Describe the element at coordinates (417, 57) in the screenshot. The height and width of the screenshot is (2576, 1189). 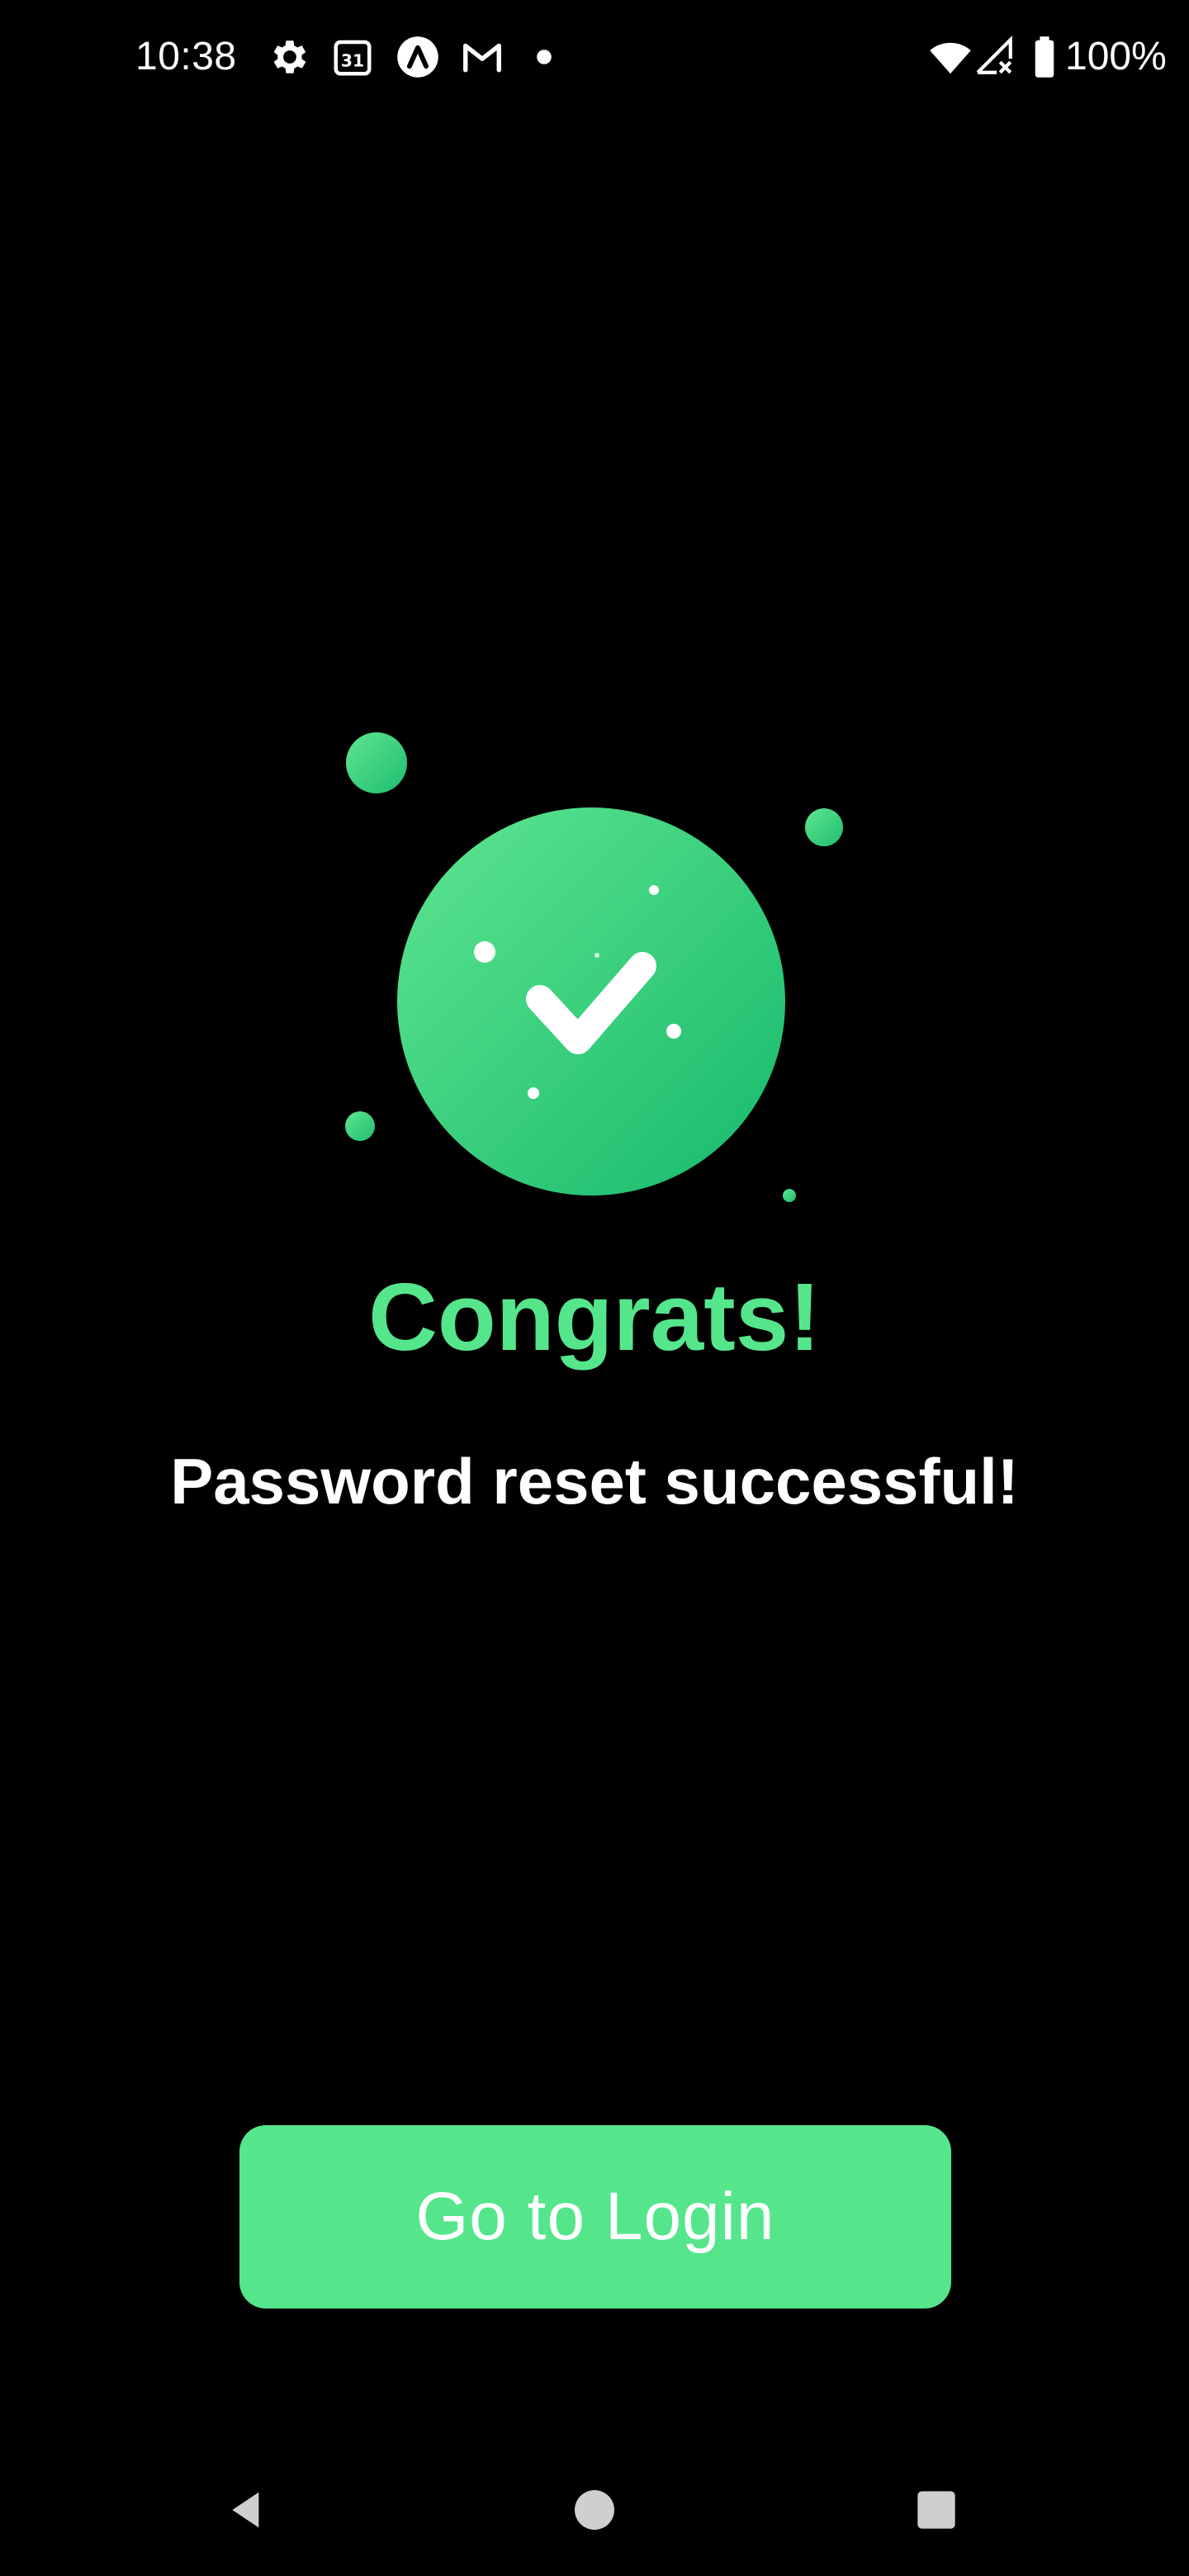
I see `app-icon` at that location.